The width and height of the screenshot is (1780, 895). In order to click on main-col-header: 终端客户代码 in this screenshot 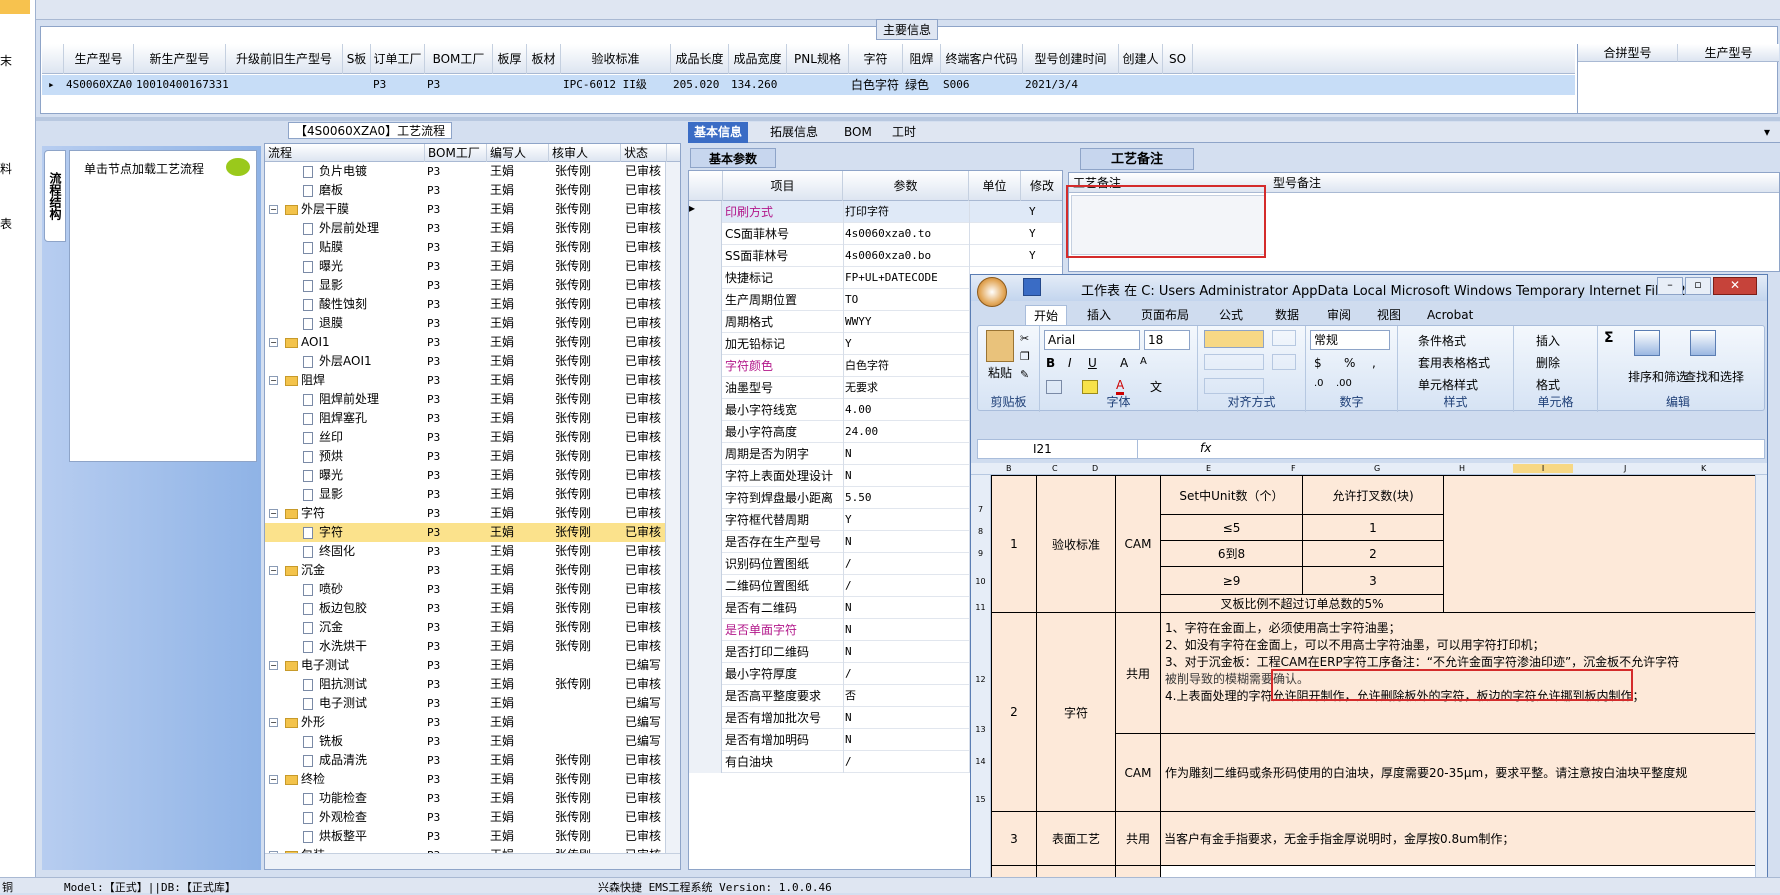, I will do `click(982, 59)`.